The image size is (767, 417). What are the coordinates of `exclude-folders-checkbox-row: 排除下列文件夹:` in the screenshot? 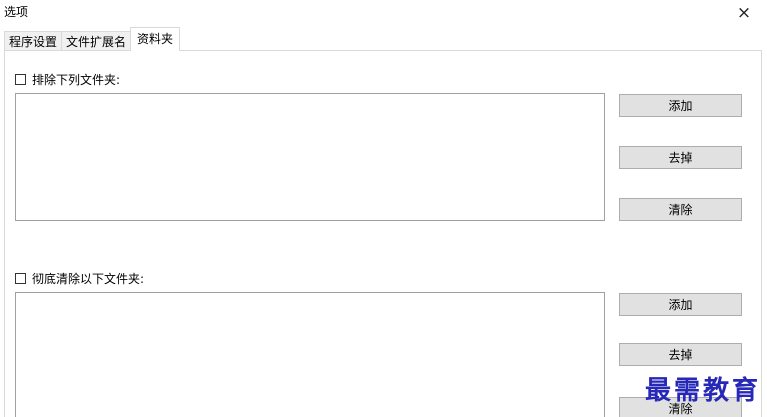 It's located at (67, 79).